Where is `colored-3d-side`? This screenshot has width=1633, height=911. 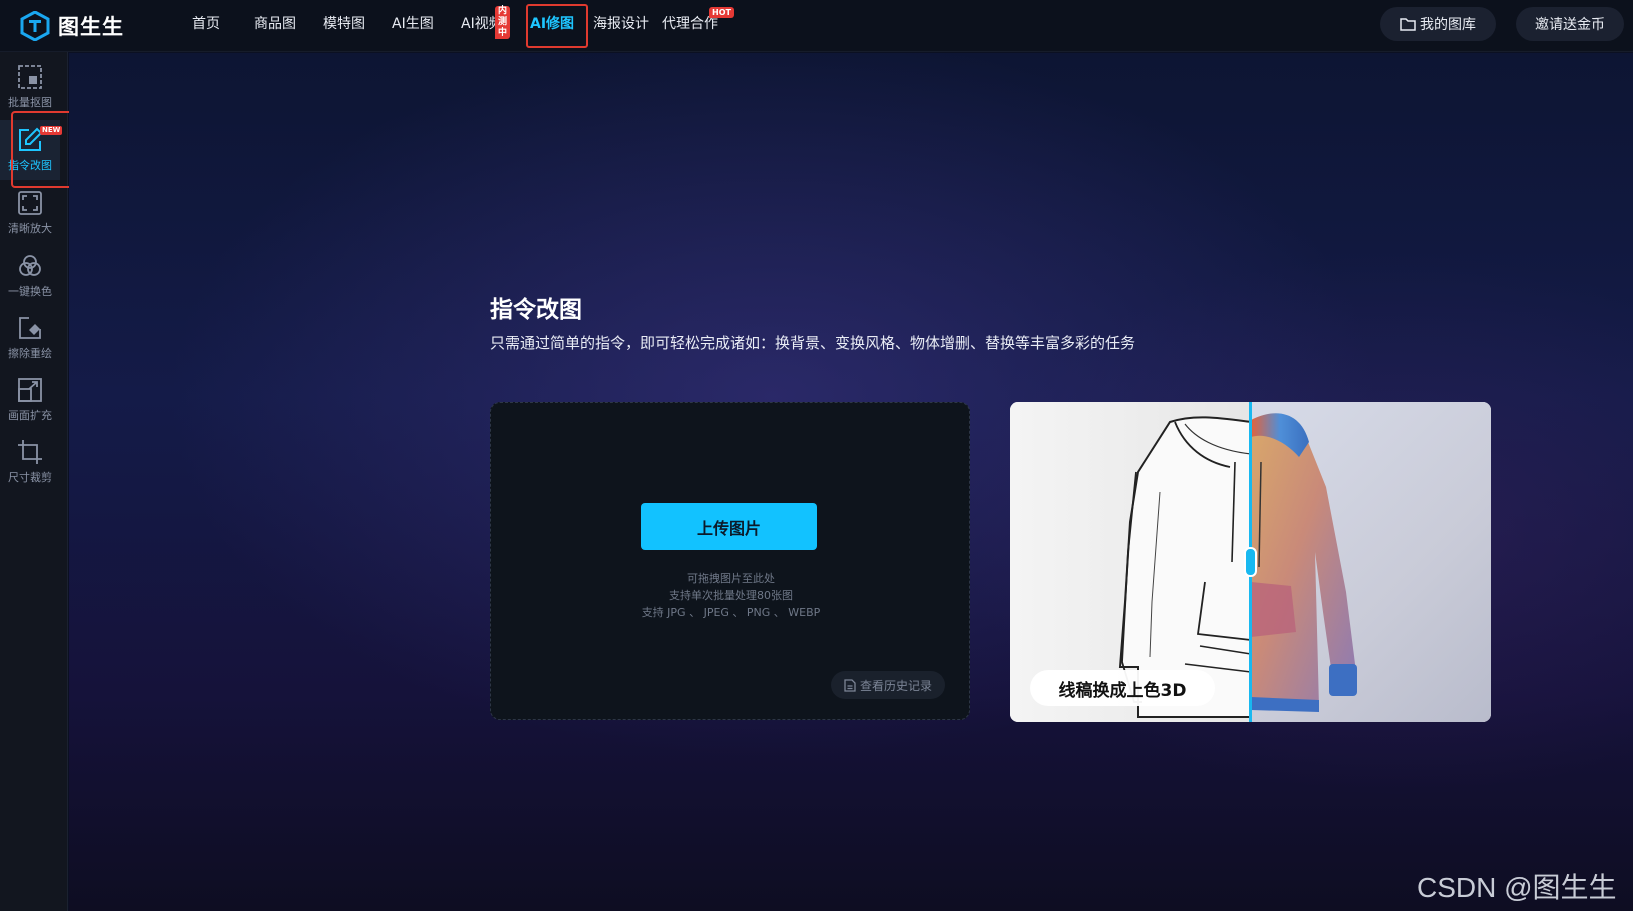 colored-3d-side is located at coordinates (1371, 562).